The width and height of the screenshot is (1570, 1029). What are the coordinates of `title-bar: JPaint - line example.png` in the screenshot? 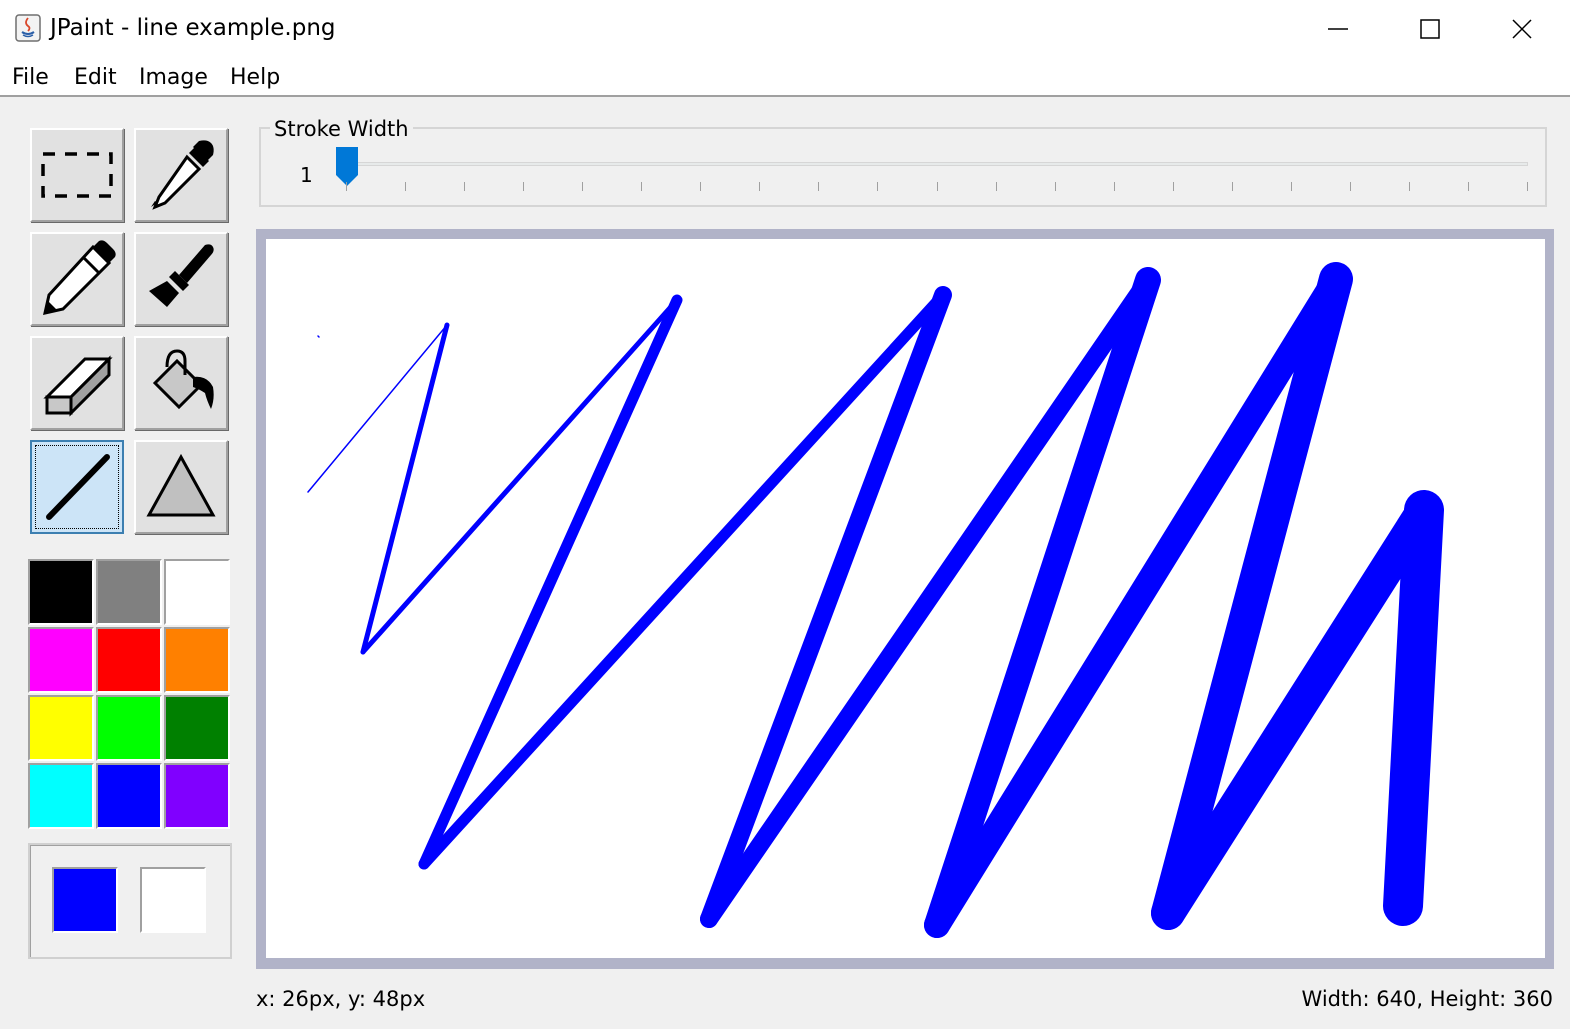 It's located at (785, 28).